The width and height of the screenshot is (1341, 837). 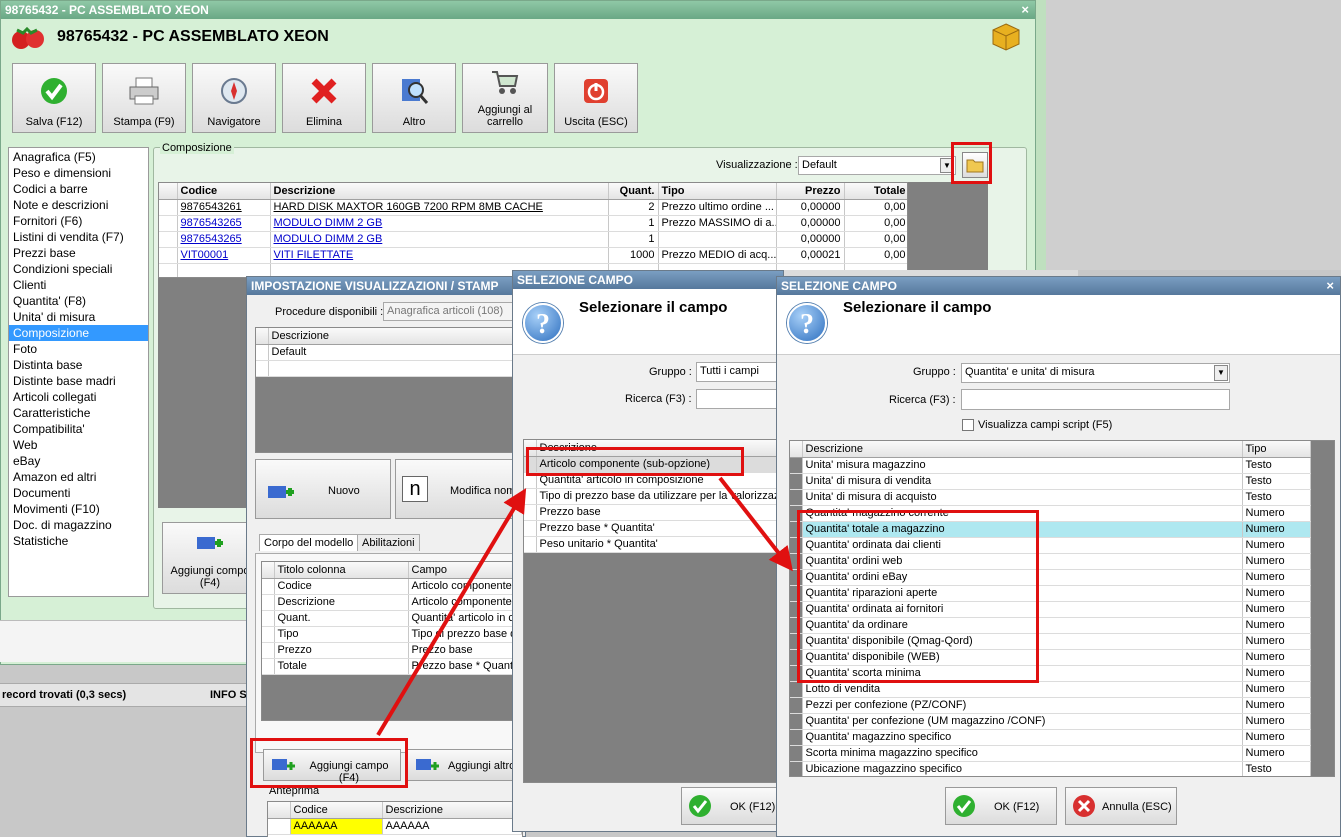 I want to click on arrow-to-component, so click(x=451, y=612).